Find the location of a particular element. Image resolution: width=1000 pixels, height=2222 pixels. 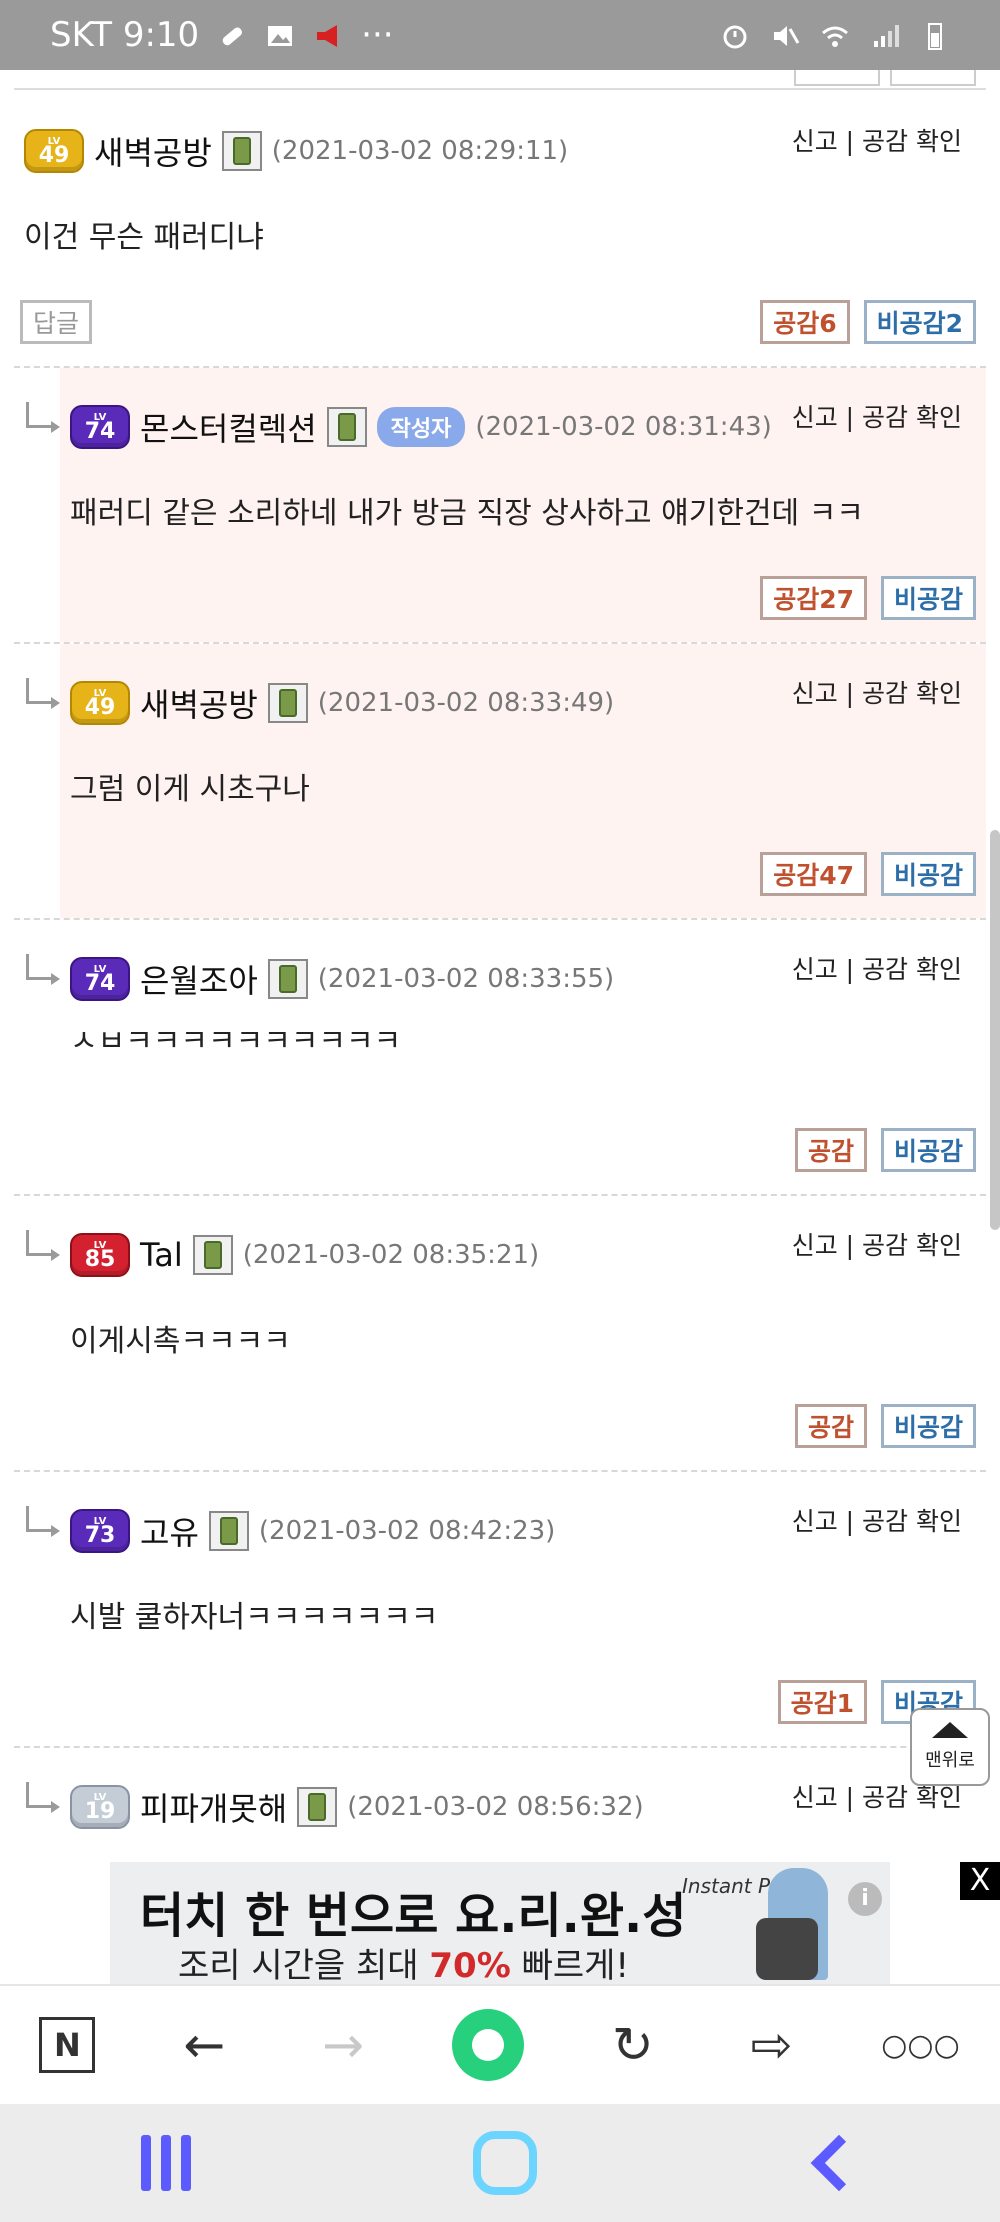

comment-header: LV 85 Tal (2021-03-02 08:35:21) is located at coordinates (304, 1255).